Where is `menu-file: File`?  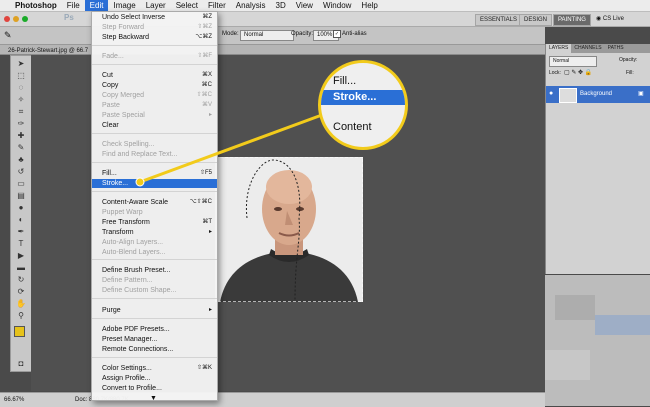 menu-file: File is located at coordinates (73, 5).